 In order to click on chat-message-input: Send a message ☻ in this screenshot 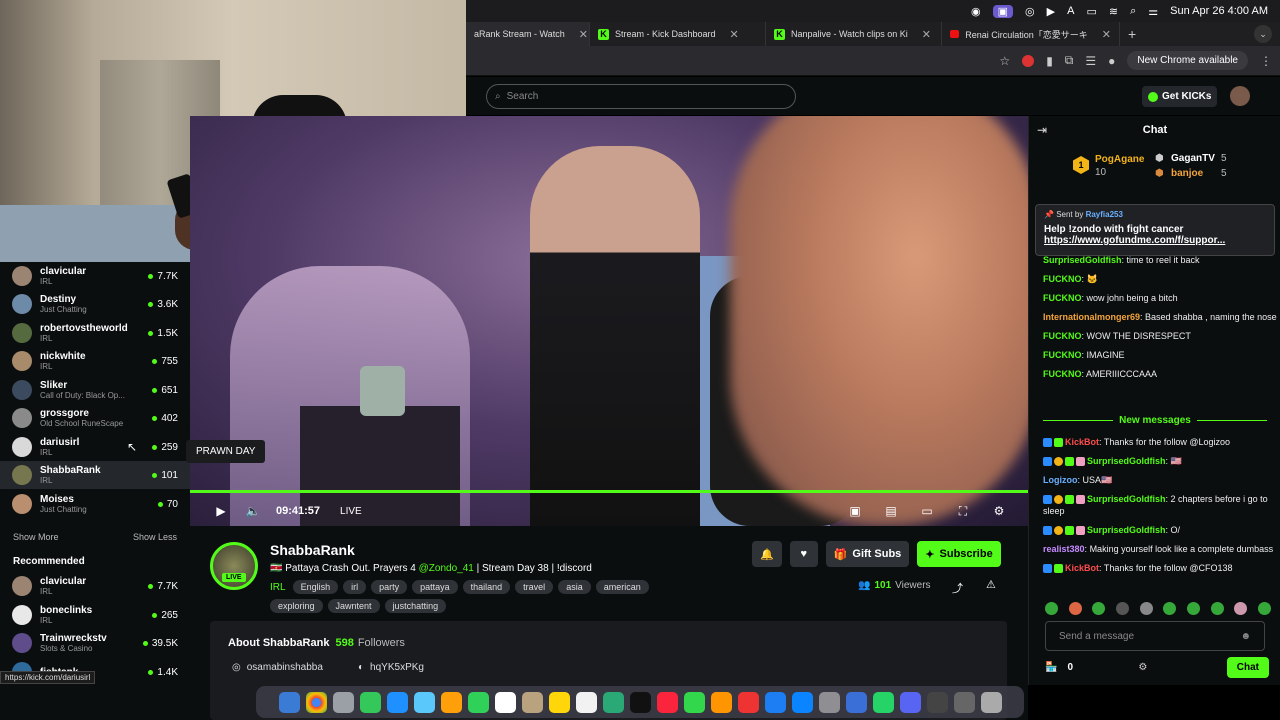, I will do `click(1155, 636)`.